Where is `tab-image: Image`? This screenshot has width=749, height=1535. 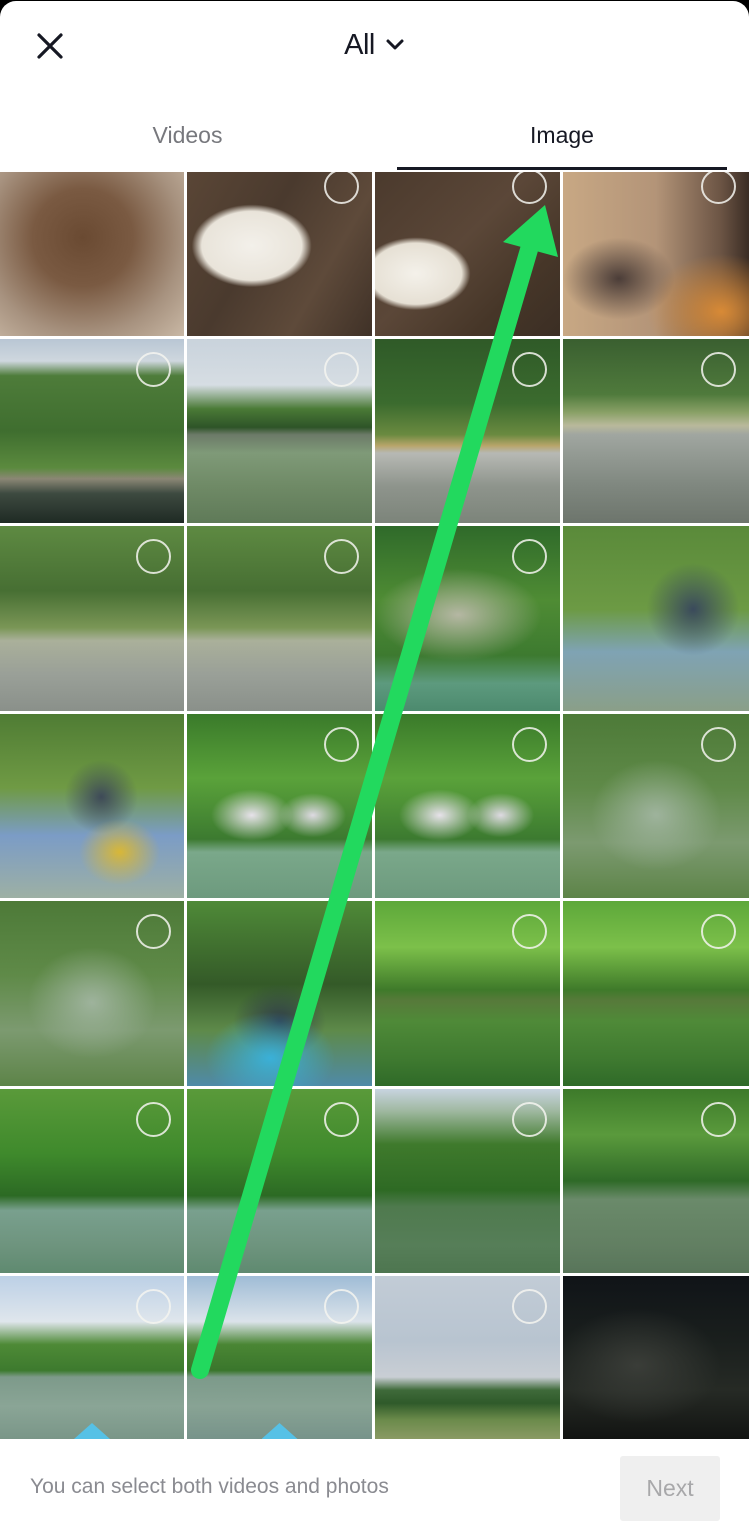 tab-image: Image is located at coordinates (562, 135).